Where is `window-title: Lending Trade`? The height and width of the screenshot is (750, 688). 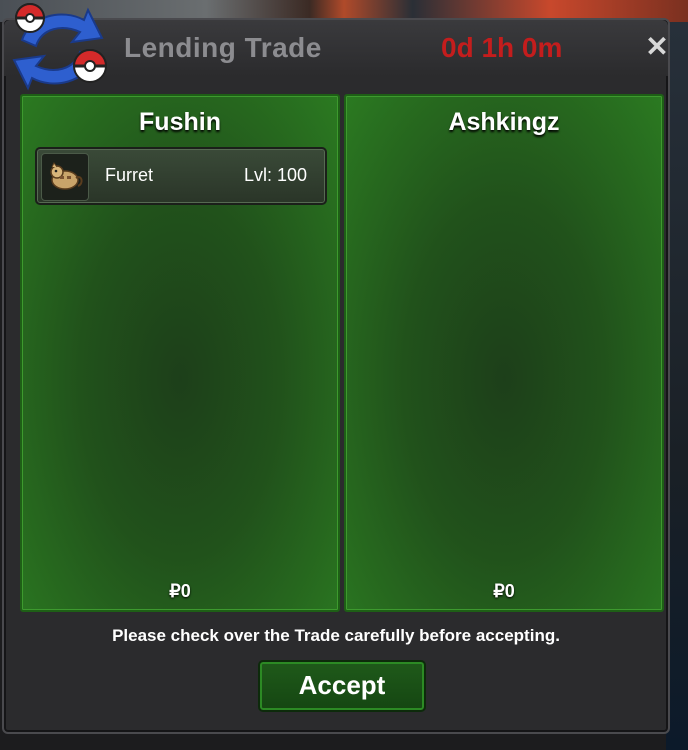
window-title: Lending Trade is located at coordinates (223, 47).